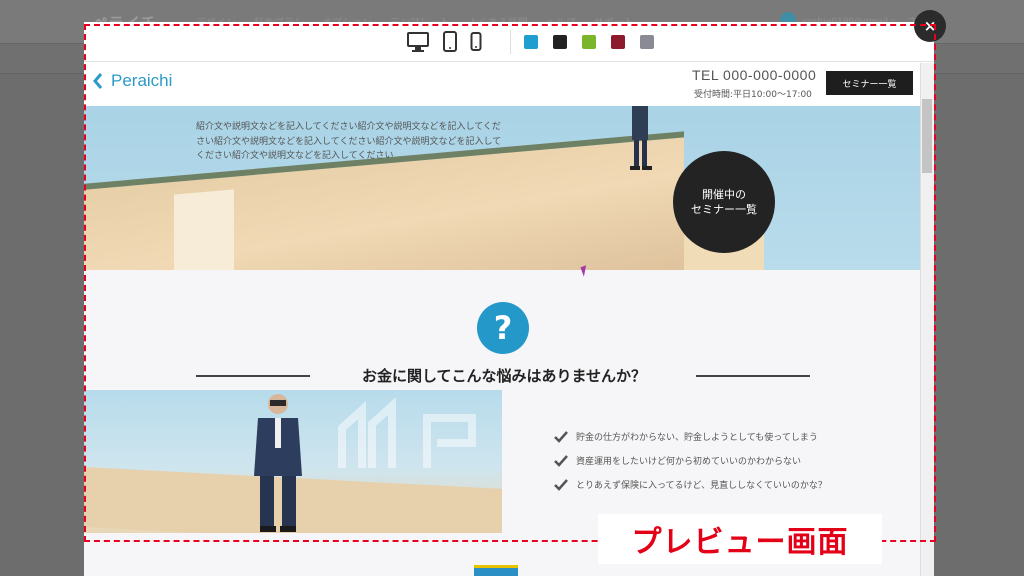  What do you see at coordinates (697, 438) in the screenshot?
I see `concern-text: 貯金の仕方がわからない、貯金しようとしても使ってしまう` at bounding box center [697, 438].